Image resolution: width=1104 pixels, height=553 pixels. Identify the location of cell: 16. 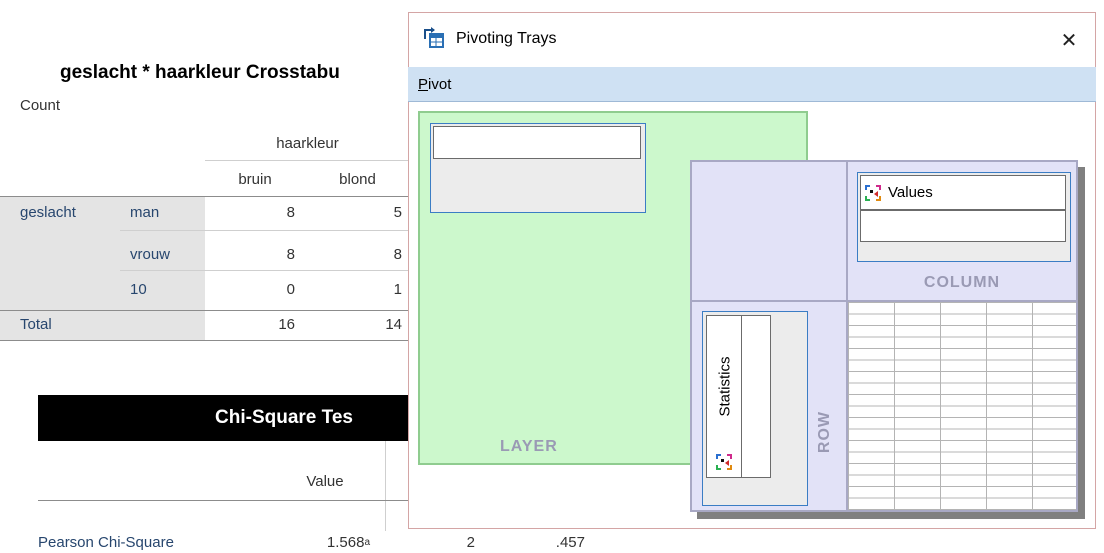
(286, 324).